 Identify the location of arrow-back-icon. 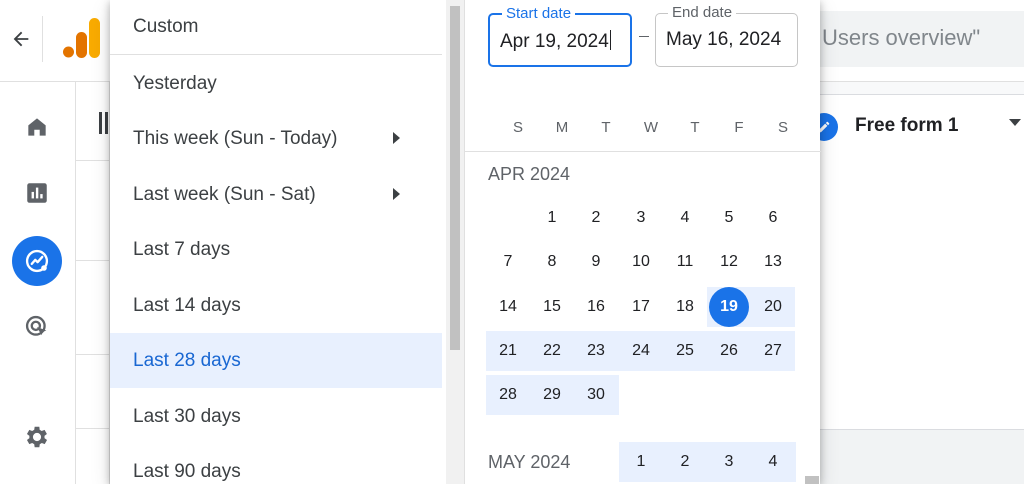
(21, 39).